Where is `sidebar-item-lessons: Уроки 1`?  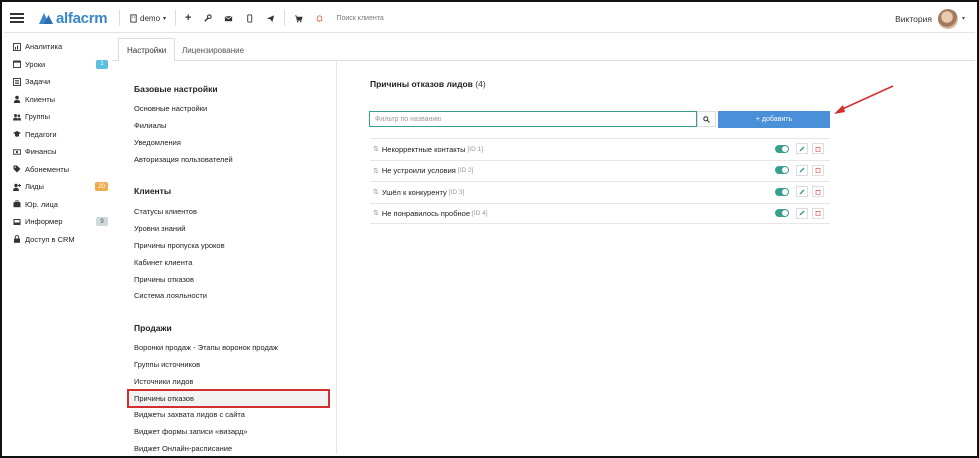 sidebar-item-lessons: Уроки 1 is located at coordinates (58, 65).